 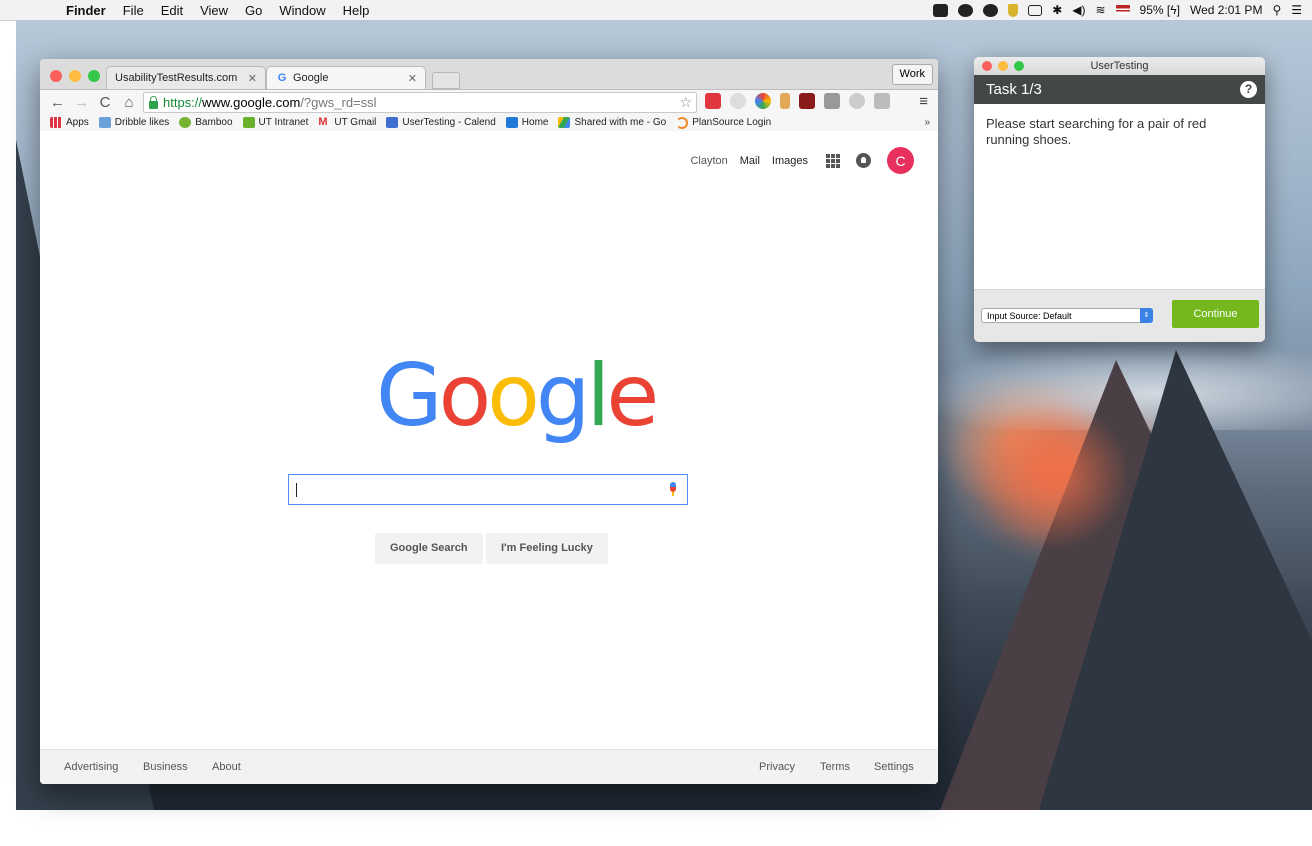 What do you see at coordinates (863, 160) in the screenshot?
I see `notifications-bell-icon` at bounding box center [863, 160].